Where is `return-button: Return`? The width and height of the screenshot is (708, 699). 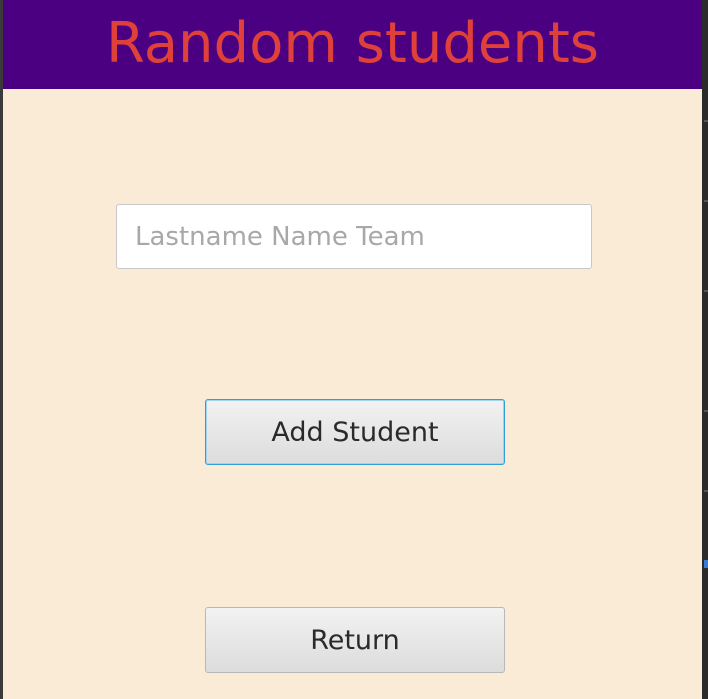
return-button: Return is located at coordinates (355, 640).